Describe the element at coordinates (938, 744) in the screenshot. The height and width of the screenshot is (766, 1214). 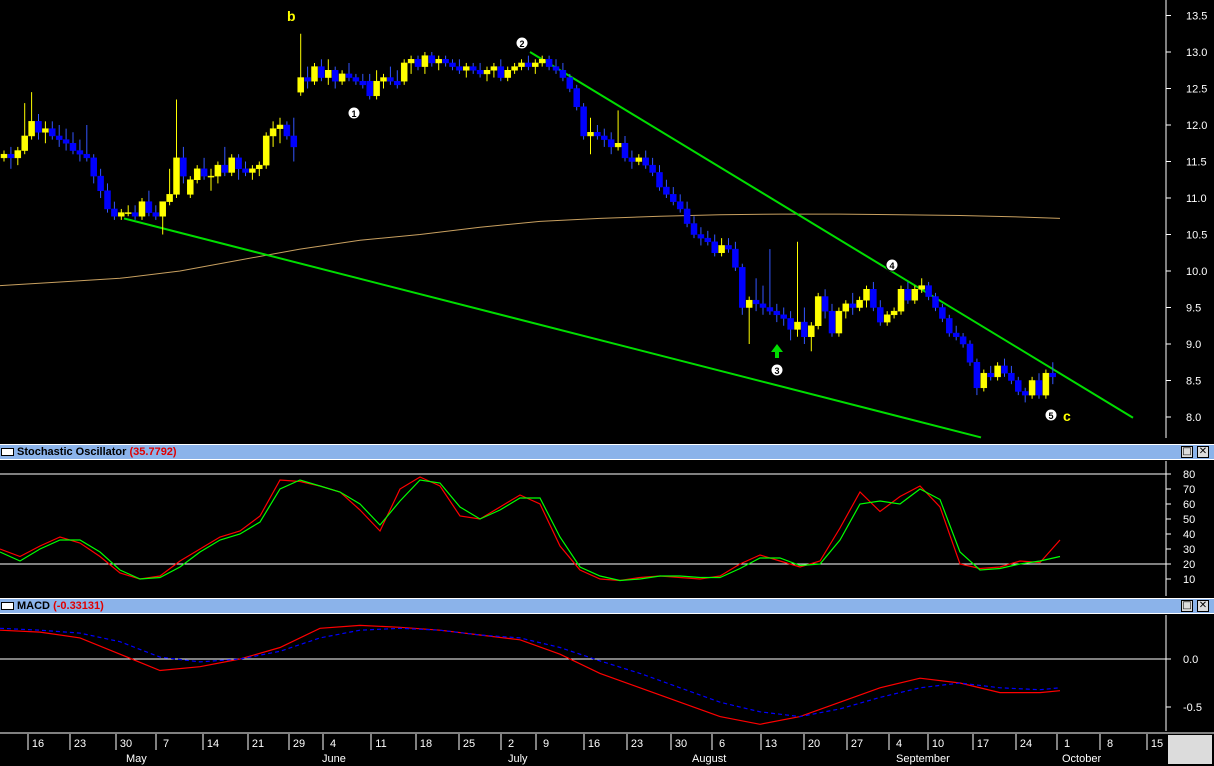
I see `date-tick-label: 10` at that location.